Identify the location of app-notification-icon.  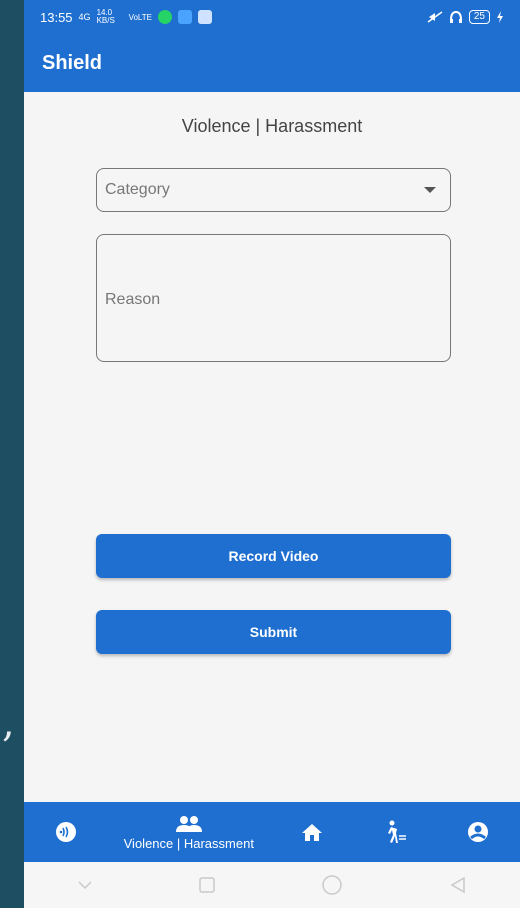
(184, 17).